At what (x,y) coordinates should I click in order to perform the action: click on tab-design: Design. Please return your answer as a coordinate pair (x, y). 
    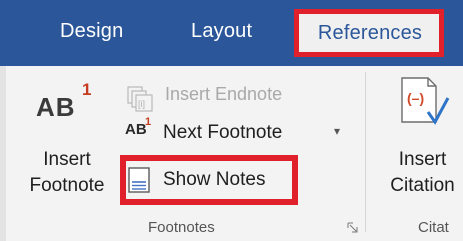
    Looking at the image, I should click on (91, 31).